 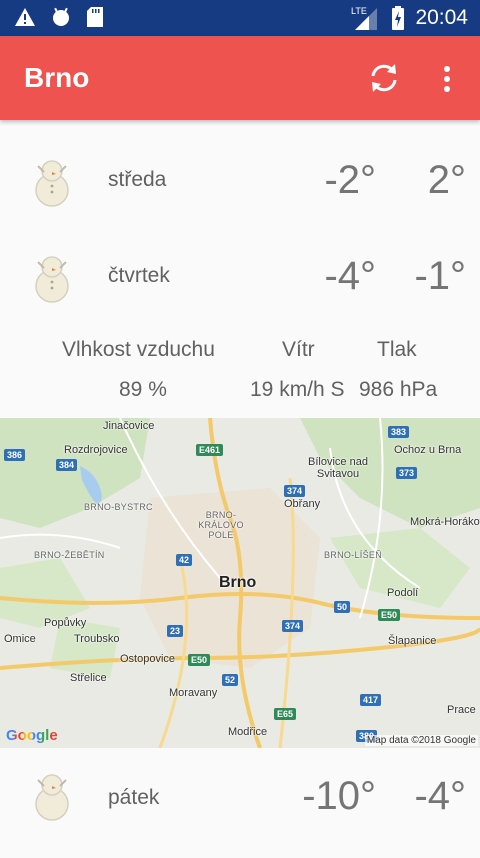 What do you see at coordinates (32, 735) in the screenshot?
I see `google-logo: Google` at bounding box center [32, 735].